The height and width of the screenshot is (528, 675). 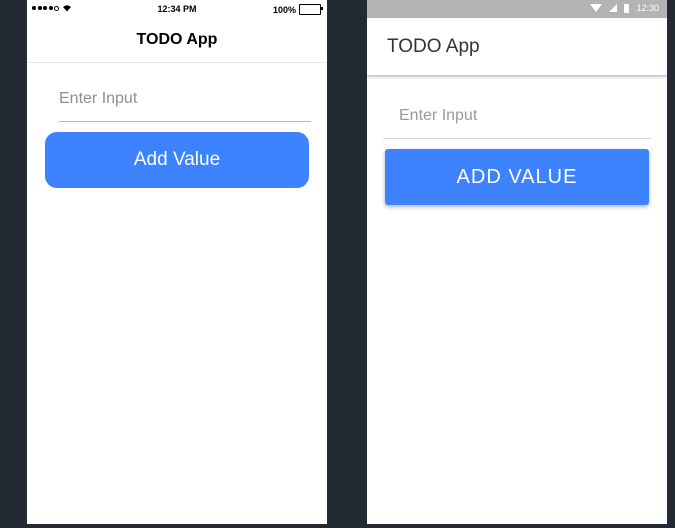 What do you see at coordinates (177, 160) in the screenshot?
I see `ios-add-value-button: Add Value` at bounding box center [177, 160].